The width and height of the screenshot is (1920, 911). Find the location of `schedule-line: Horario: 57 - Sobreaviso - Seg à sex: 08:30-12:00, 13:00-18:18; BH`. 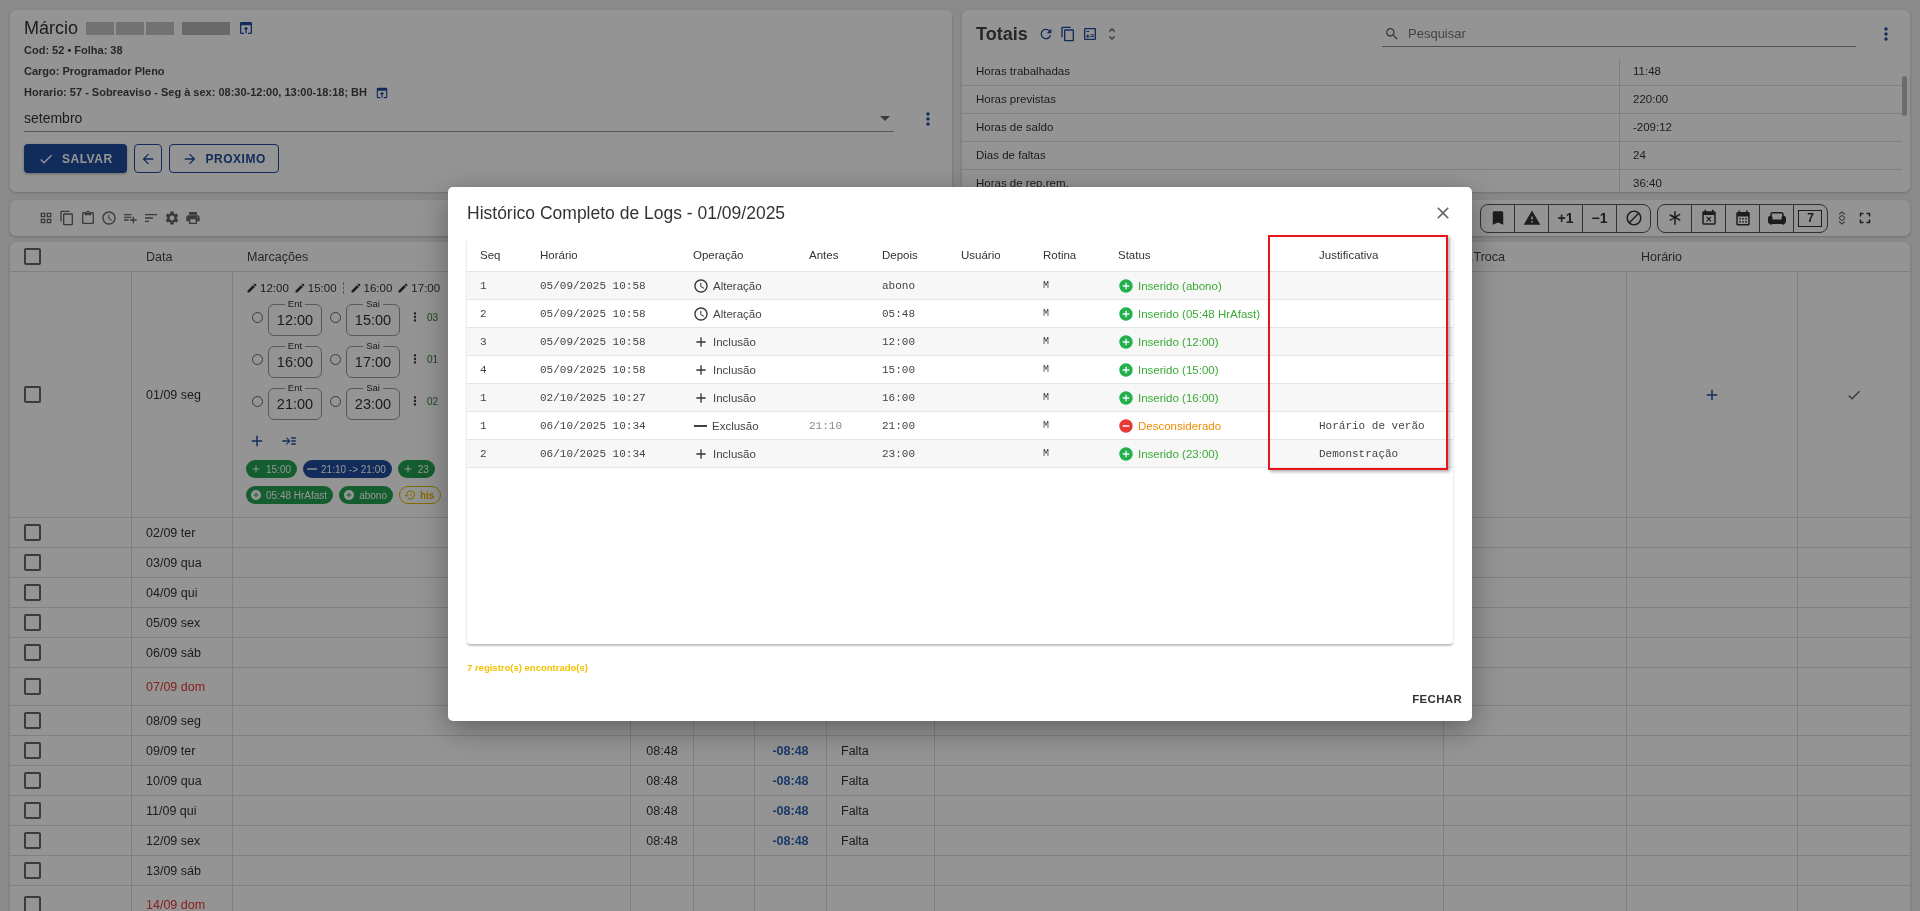

schedule-line: Horario: 57 - Sobreaviso - Seg à sex: 08:30-12:00, 13:00-18:18; BH is located at coordinates (195, 92).